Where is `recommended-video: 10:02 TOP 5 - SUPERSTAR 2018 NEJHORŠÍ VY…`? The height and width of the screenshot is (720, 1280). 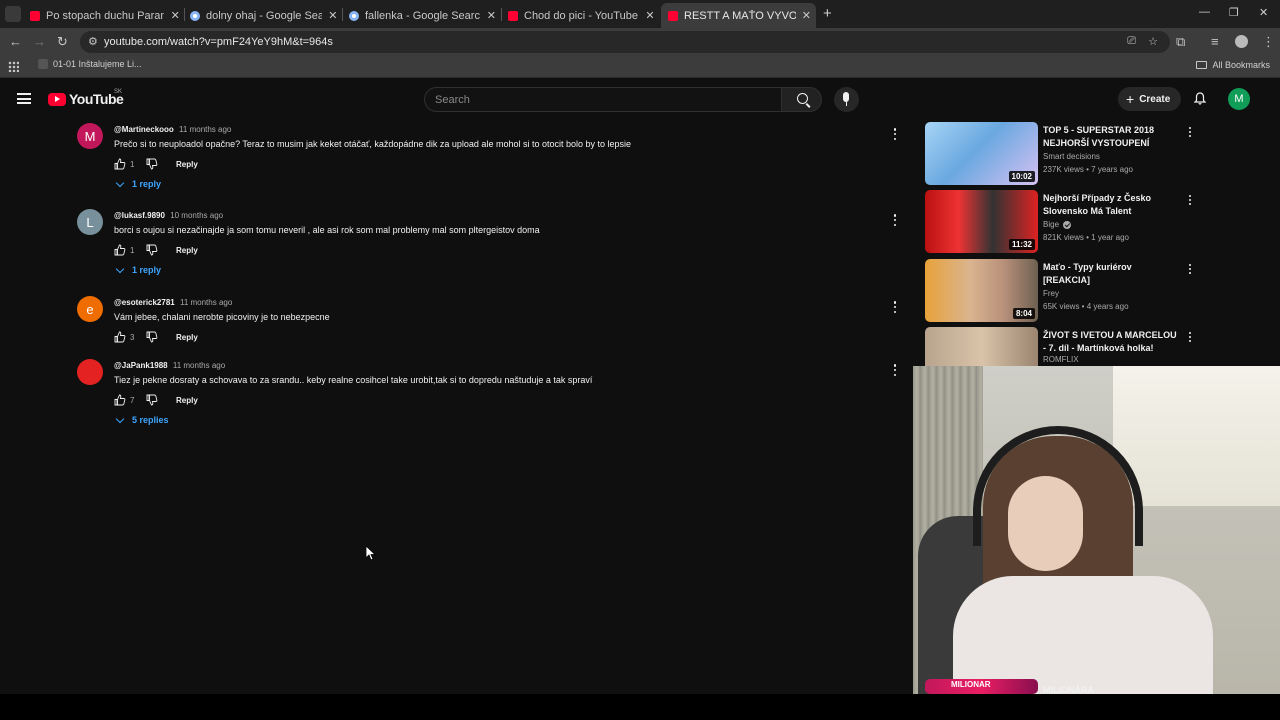 recommended-video: 10:02 TOP 5 - SUPERSTAR 2018 NEJHORŠÍ VY… is located at coordinates (1060, 155).